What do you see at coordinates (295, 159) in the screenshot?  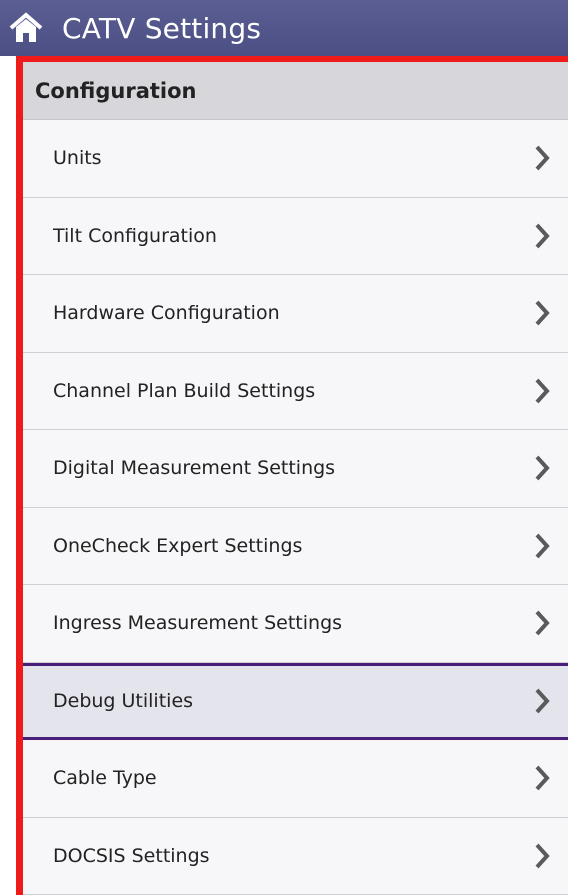 I see `menu-item-units: Units` at bounding box center [295, 159].